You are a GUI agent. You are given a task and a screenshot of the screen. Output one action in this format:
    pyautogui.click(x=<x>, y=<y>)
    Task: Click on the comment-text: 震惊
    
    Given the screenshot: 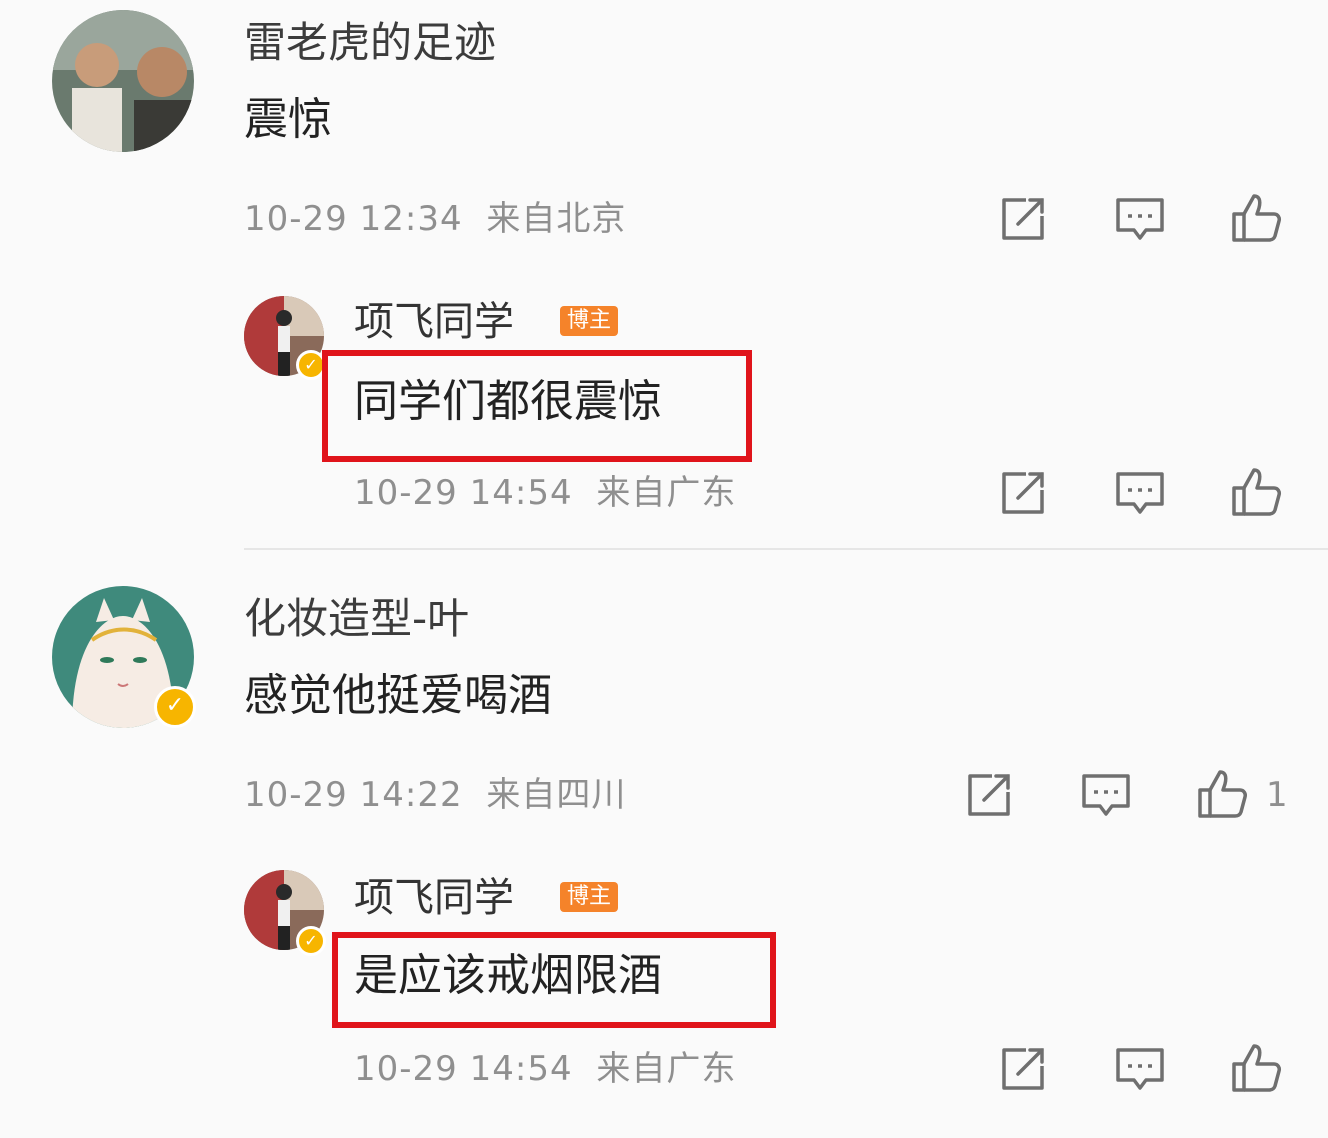 What is the action you would take?
    pyautogui.click(x=288, y=119)
    